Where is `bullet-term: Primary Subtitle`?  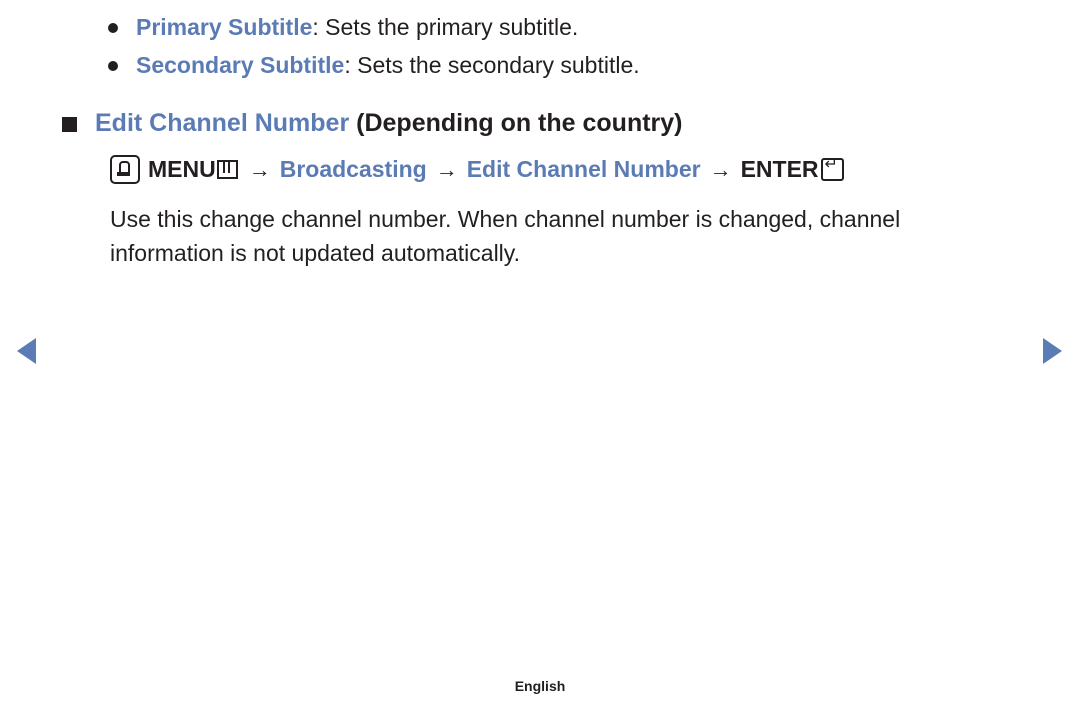 bullet-term: Primary Subtitle is located at coordinates (224, 27).